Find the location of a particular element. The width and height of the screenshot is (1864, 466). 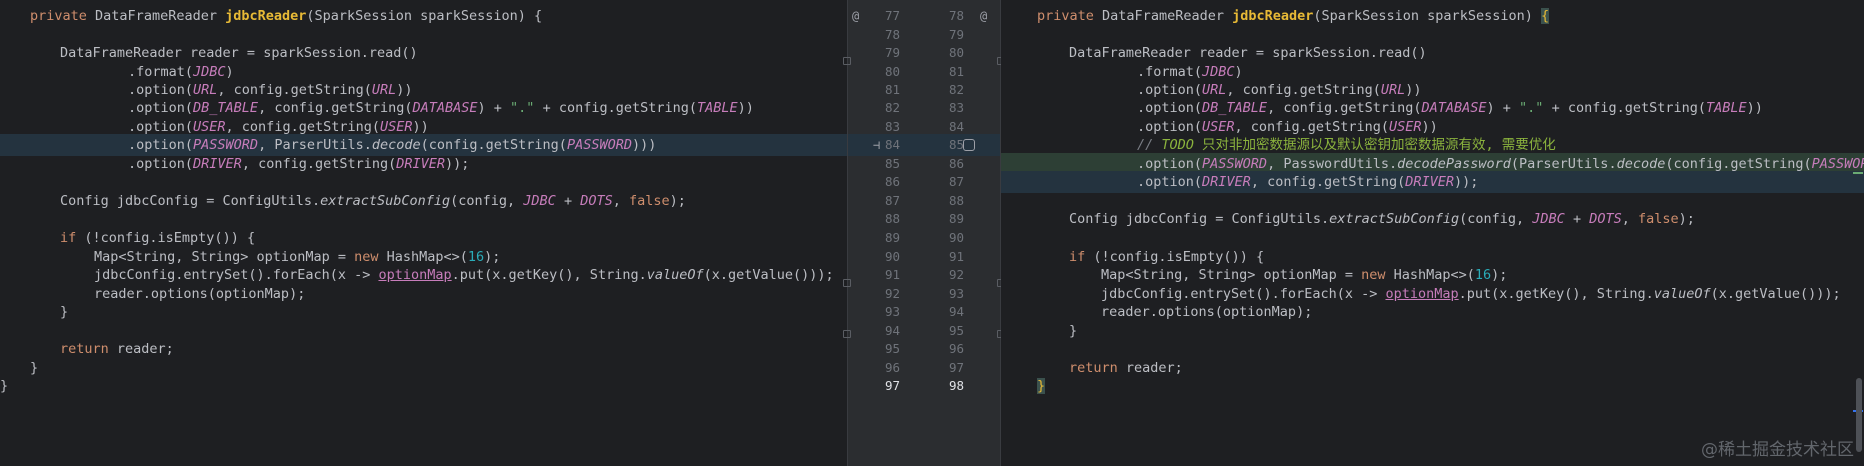

constant-dots: DOTS is located at coordinates (596, 201).